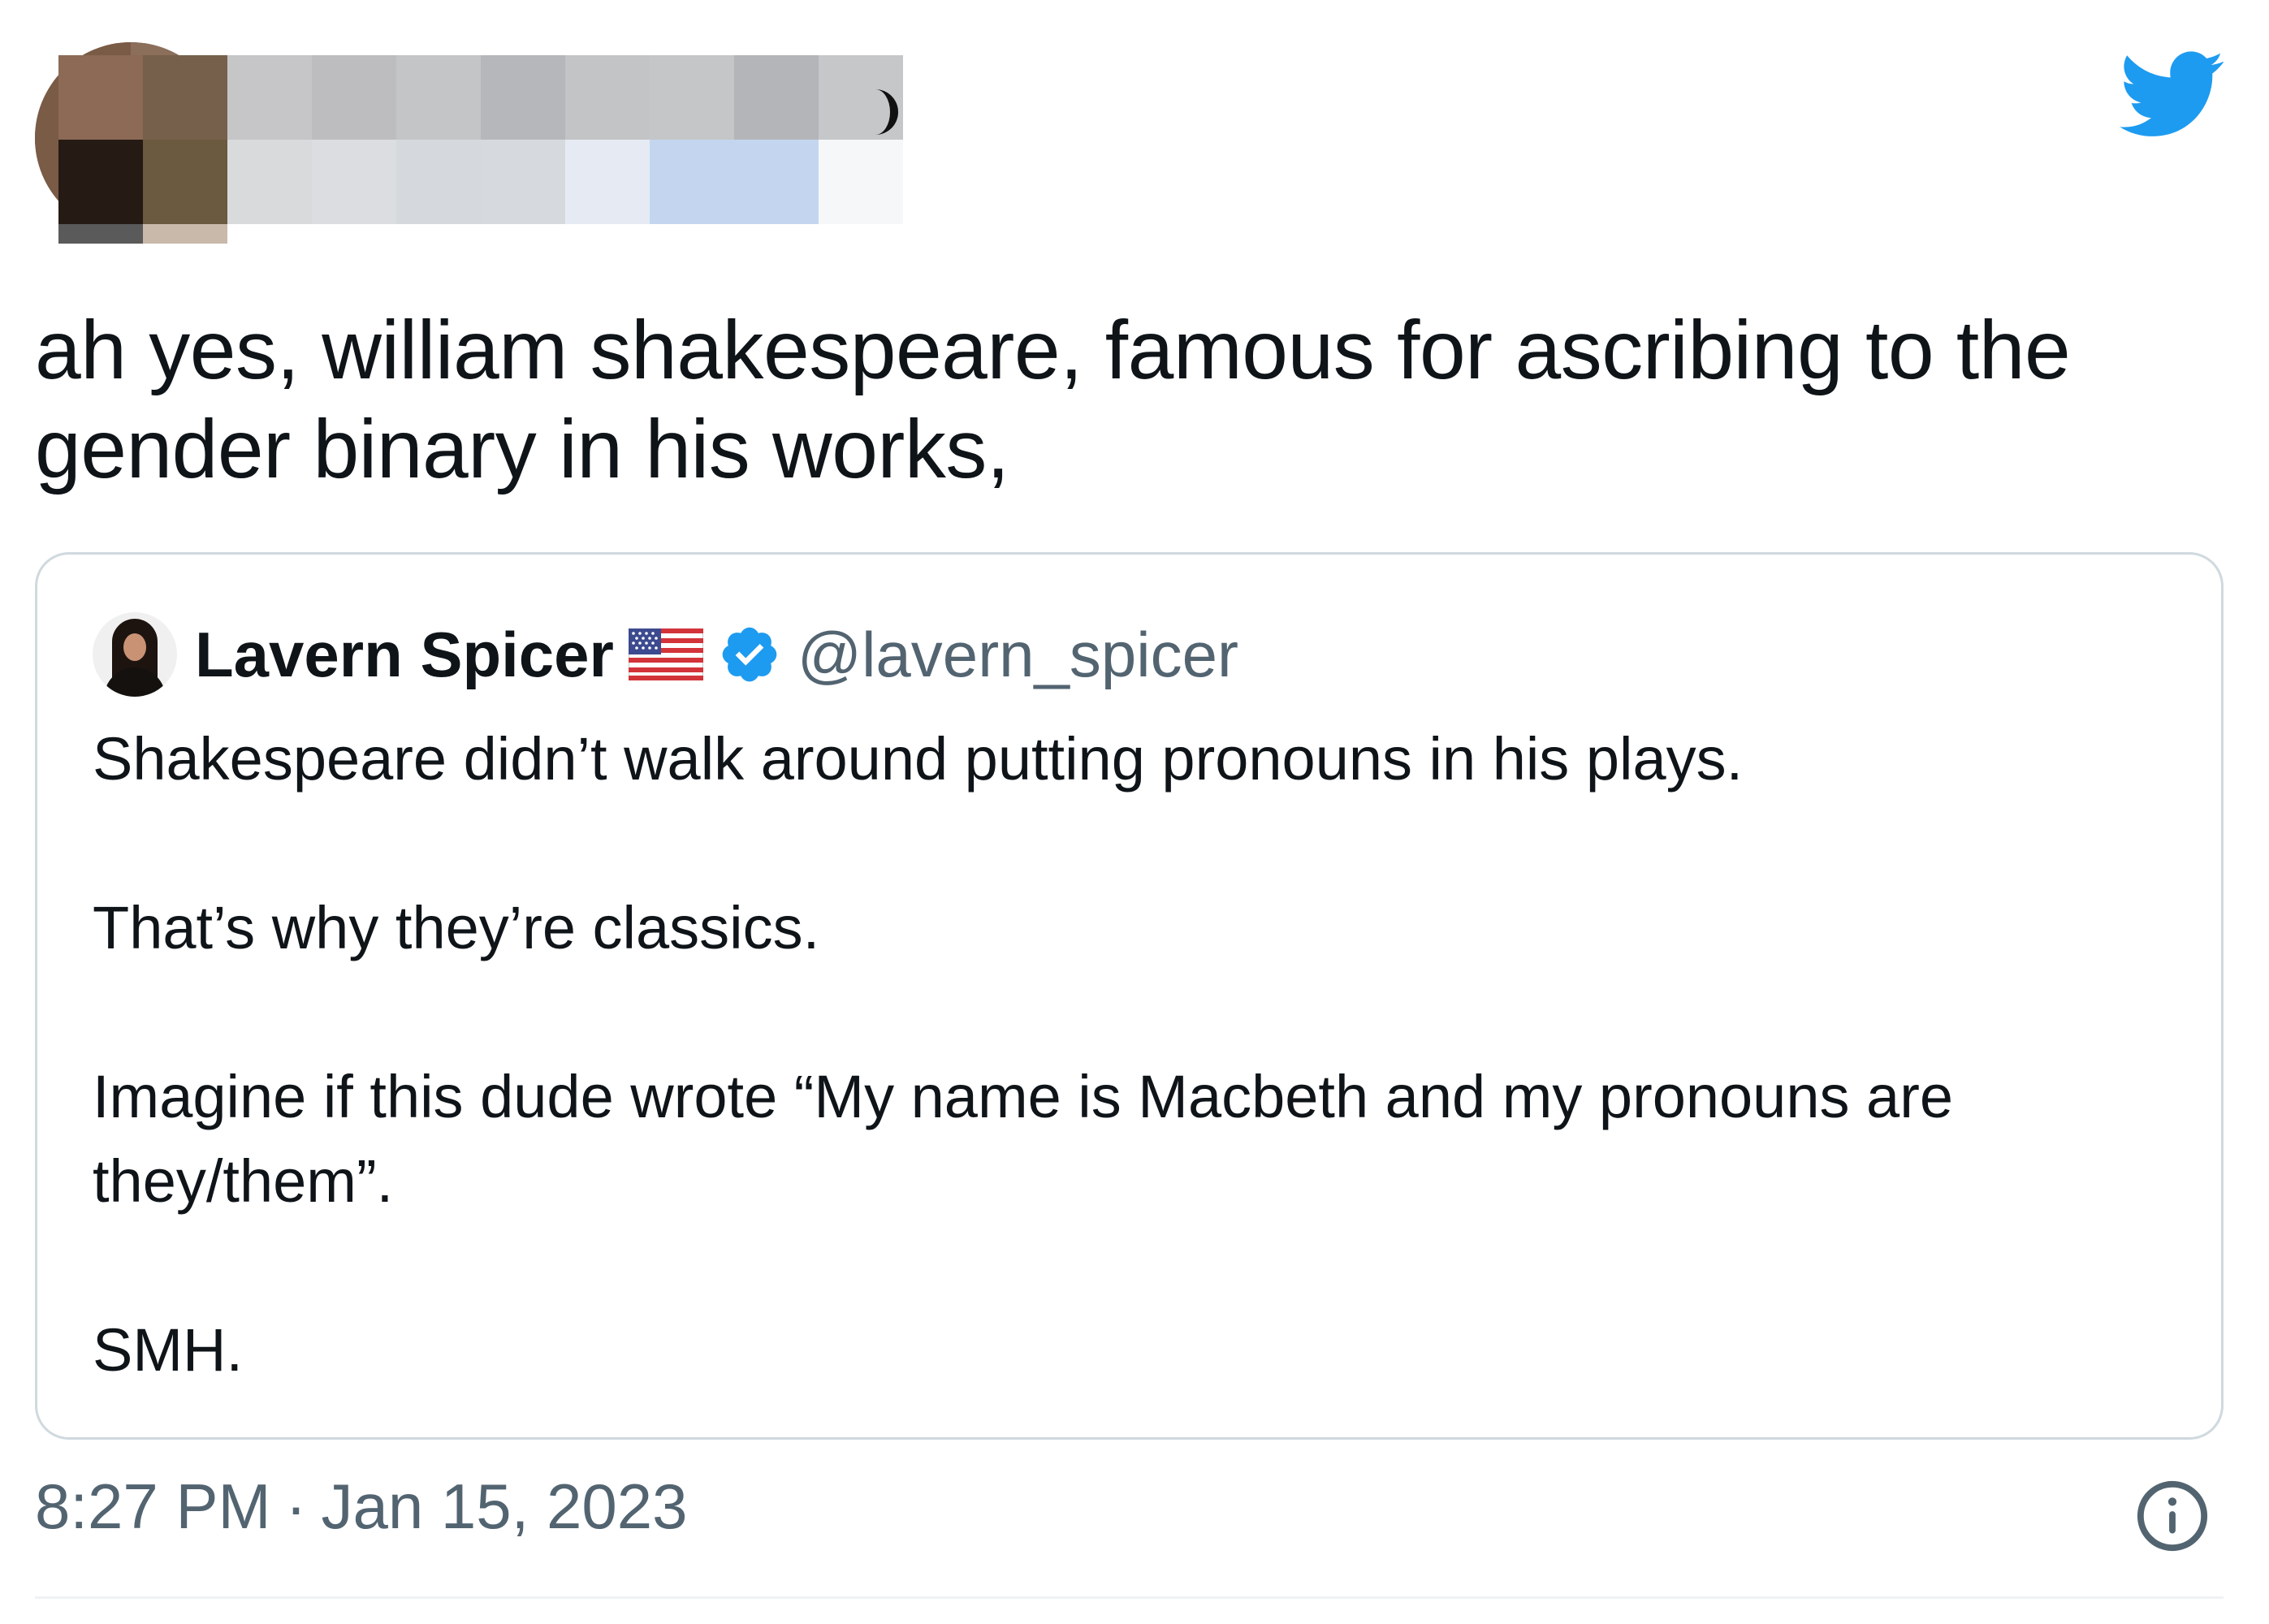 Image resolution: width=2269 pixels, height=1624 pixels. I want to click on verified-badge-icon, so click(750, 654).